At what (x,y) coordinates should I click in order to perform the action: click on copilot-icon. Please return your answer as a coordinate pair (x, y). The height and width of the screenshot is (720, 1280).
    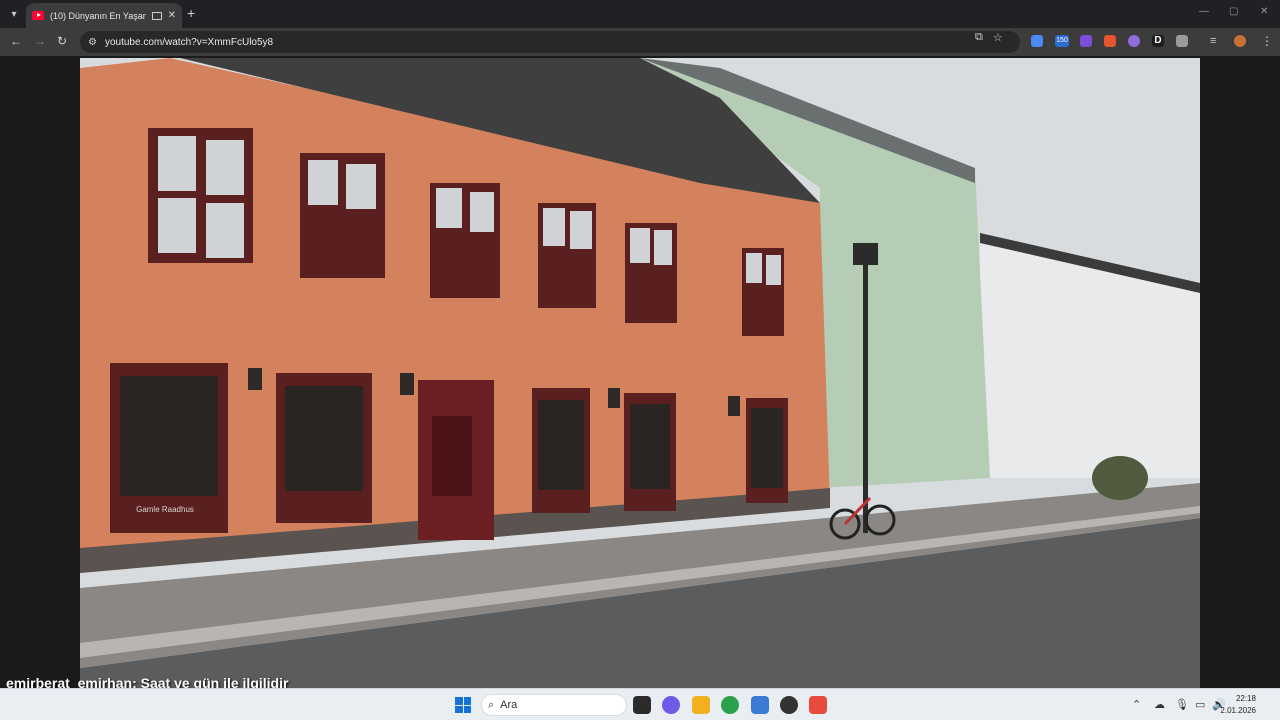
    Looking at the image, I should click on (671, 705).